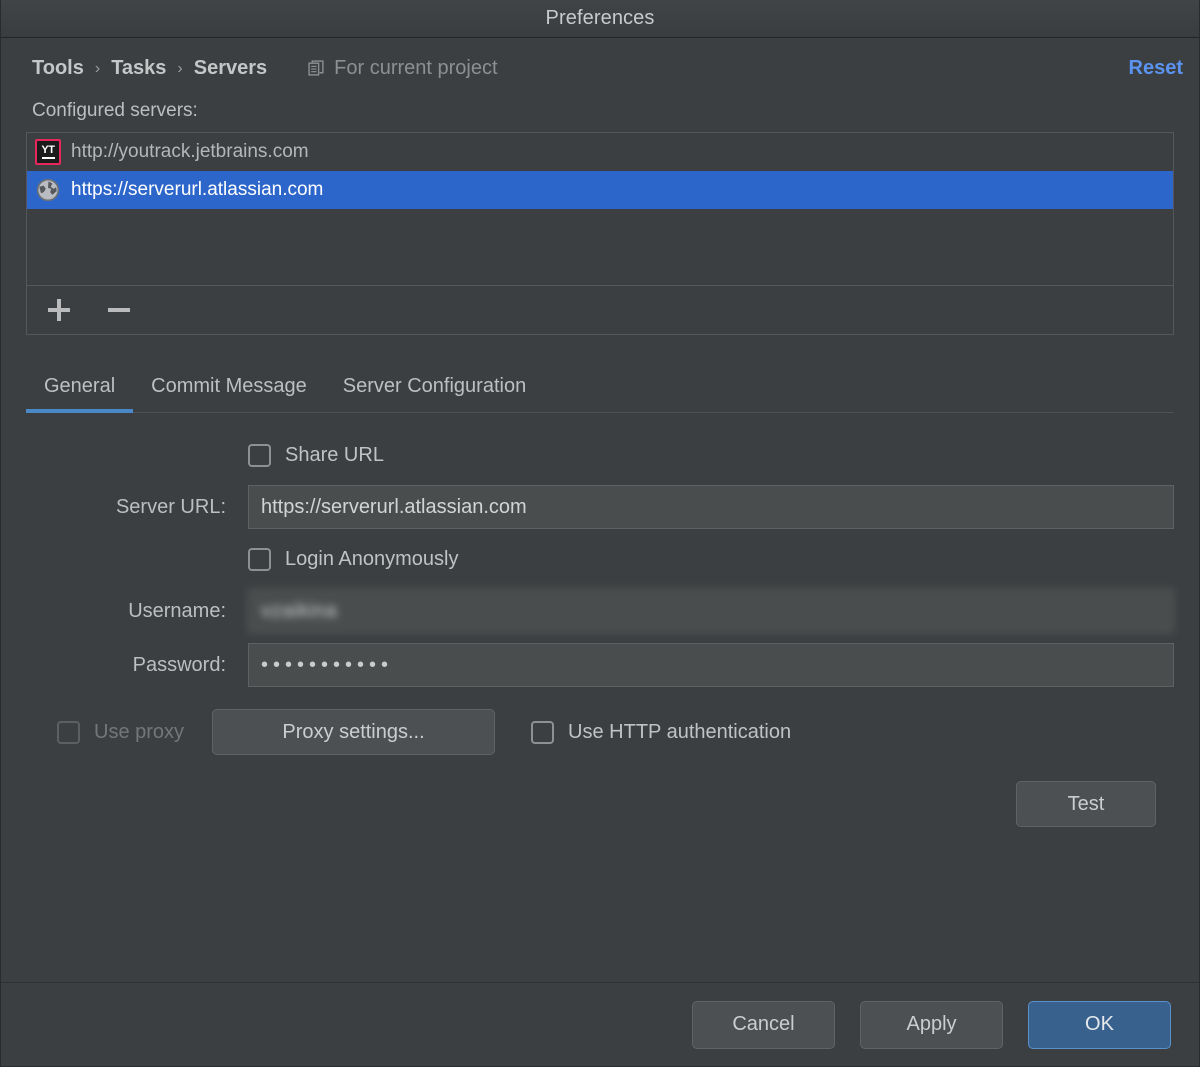 The image size is (1200, 1067). I want to click on use-http-authentication-row: Use HTTP authentication, so click(661, 732).